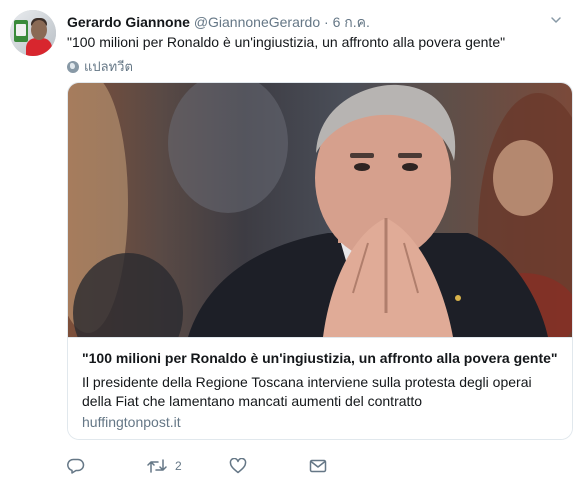 The height and width of the screenshot is (478, 579). I want to click on like-button, so click(238, 466).